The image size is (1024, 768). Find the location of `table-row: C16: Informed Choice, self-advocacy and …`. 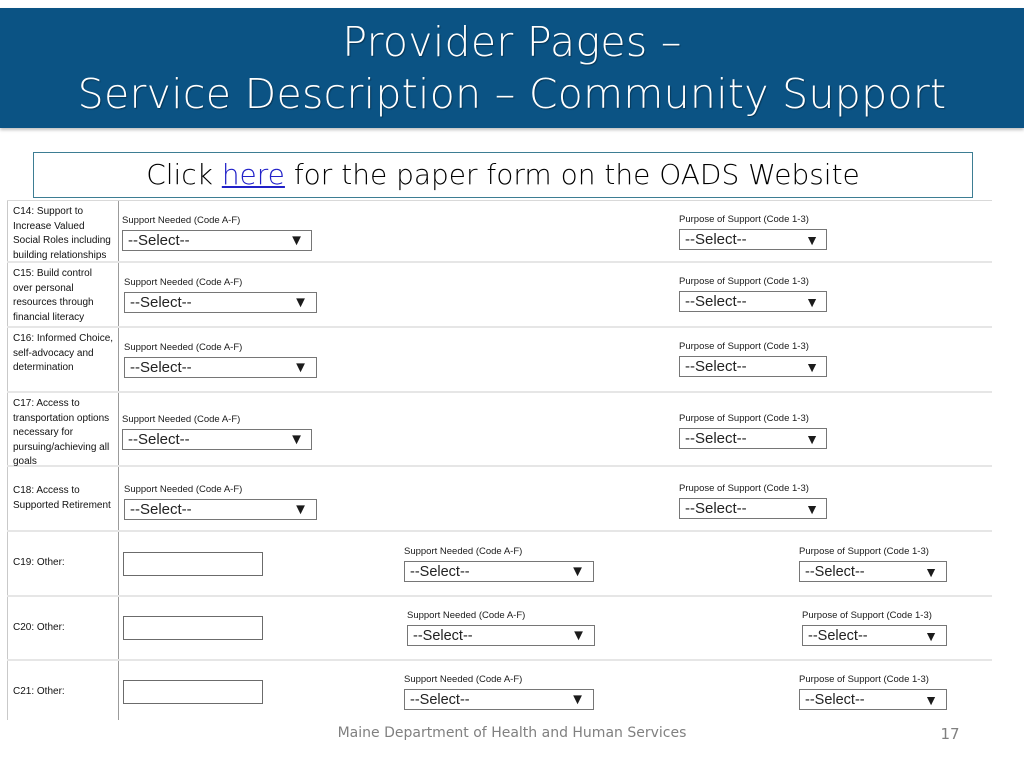

table-row: C16: Informed Choice, self-advocacy and … is located at coordinates (499, 360).